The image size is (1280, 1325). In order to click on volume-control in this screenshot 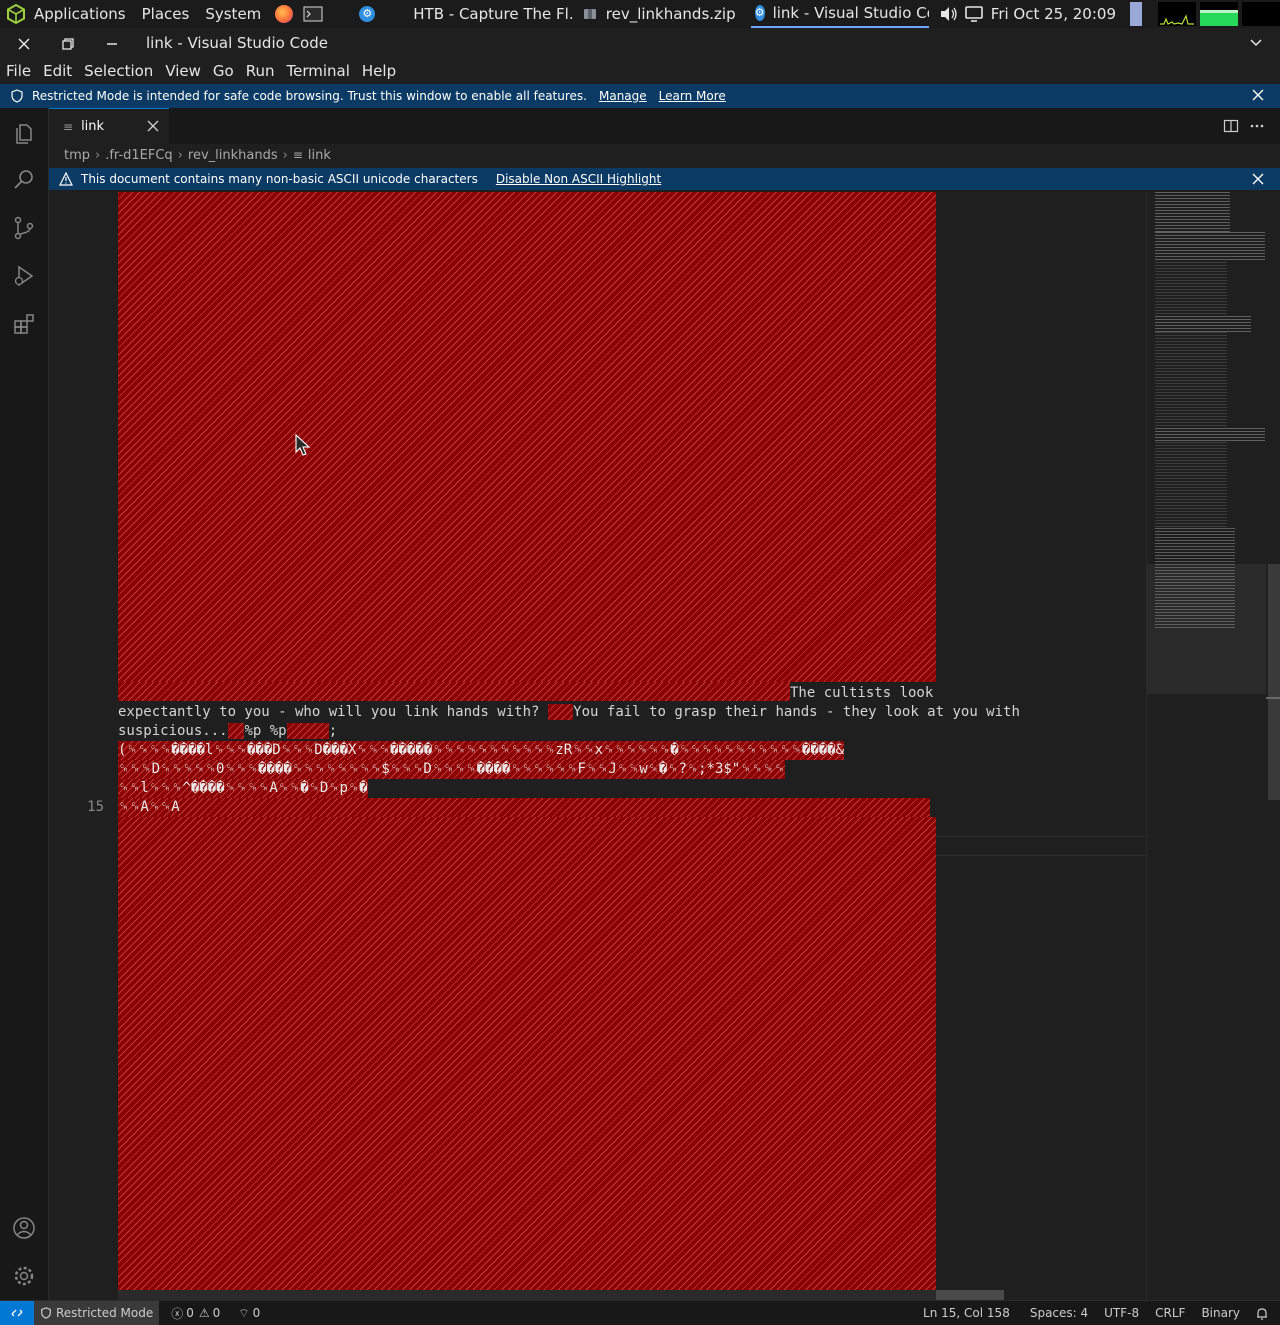, I will do `click(949, 14)`.